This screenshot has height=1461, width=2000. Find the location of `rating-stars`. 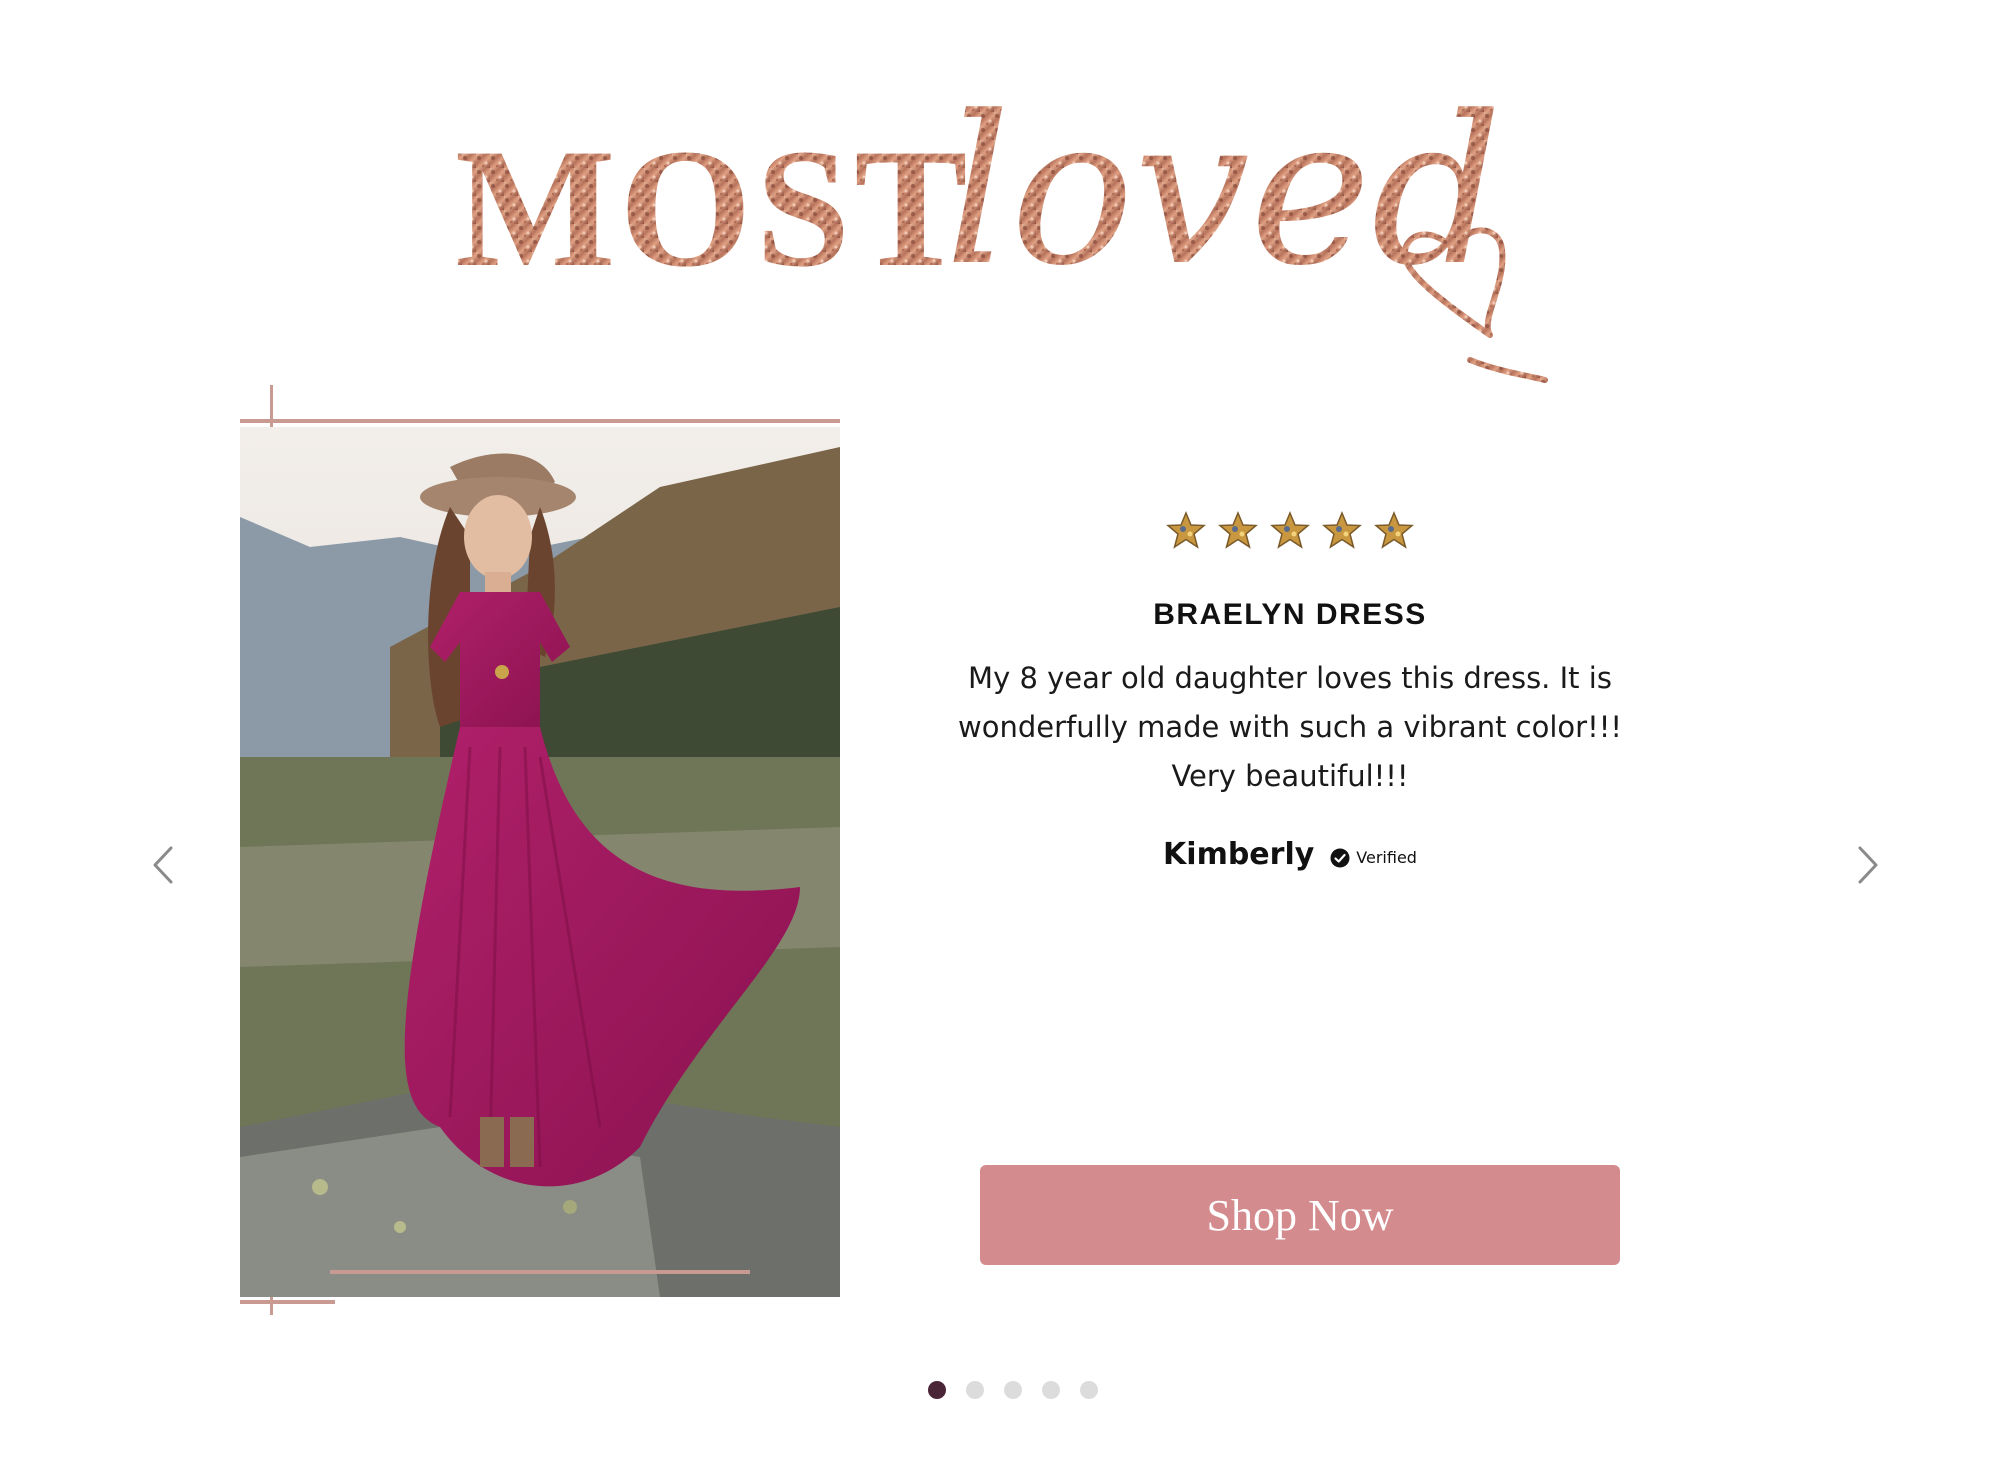

rating-stars is located at coordinates (1290, 534).